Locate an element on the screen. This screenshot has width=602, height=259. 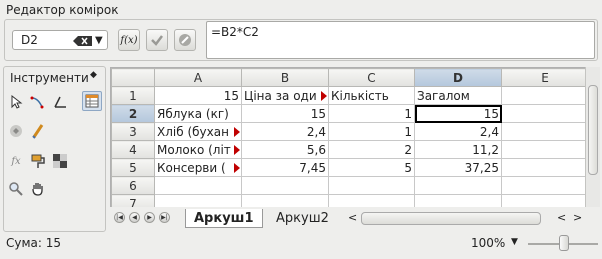
cell-c5: 5 is located at coordinates (371, 167).